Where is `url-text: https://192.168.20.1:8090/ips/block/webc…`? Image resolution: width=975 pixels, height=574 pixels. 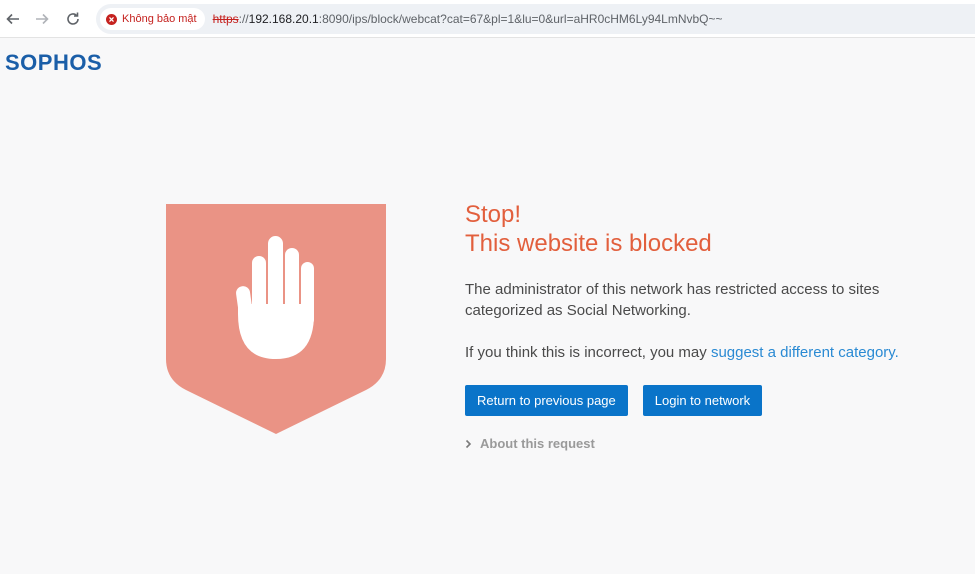
url-text: https://192.168.20.1:8090/ips/block/webc… is located at coordinates (468, 19).